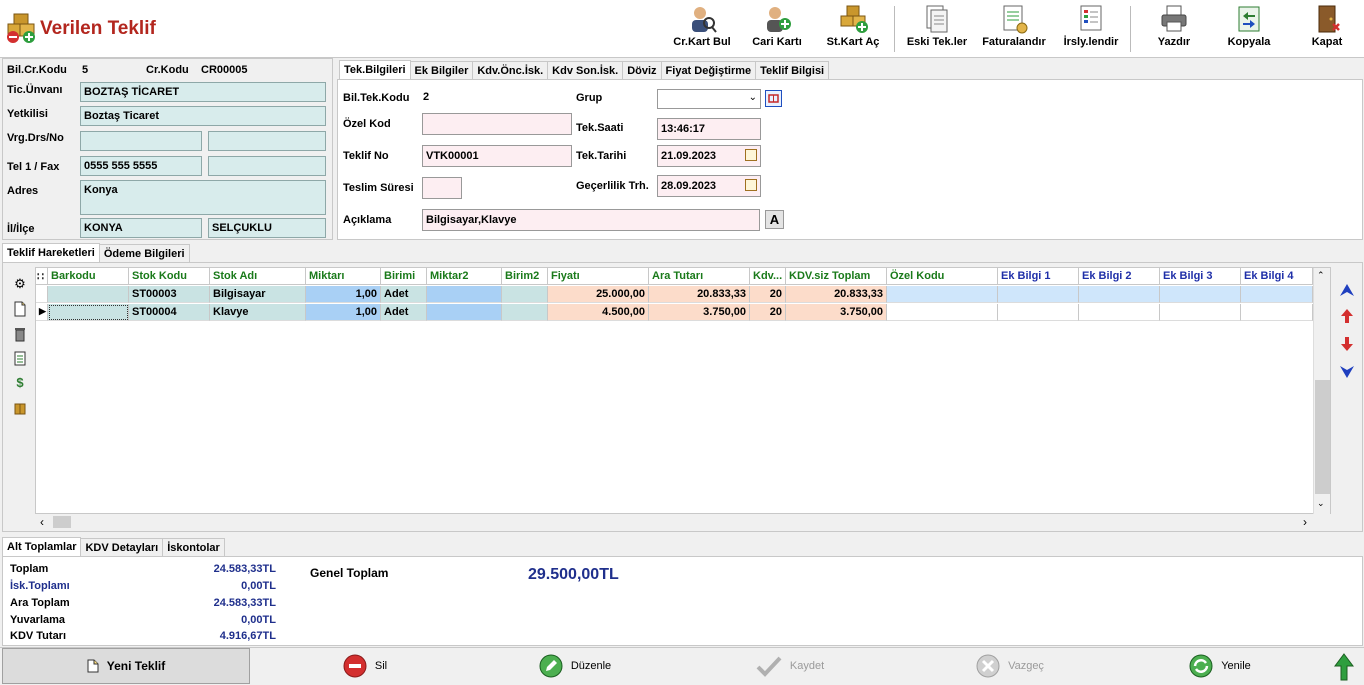 This screenshot has width=1364, height=685. Describe the element at coordinates (942, 294) in the screenshot. I see `cell-ozel-kodu` at that location.